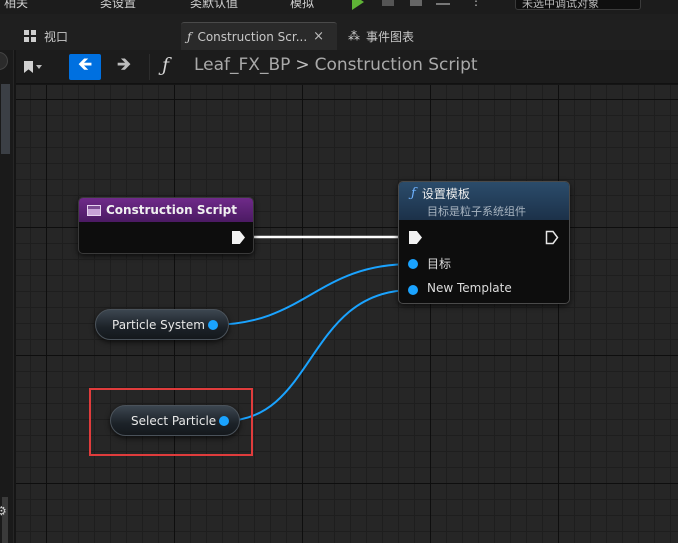 This screenshot has width=678, height=543. What do you see at coordinates (318, 36) in the screenshot?
I see `close-icon: ×` at bounding box center [318, 36].